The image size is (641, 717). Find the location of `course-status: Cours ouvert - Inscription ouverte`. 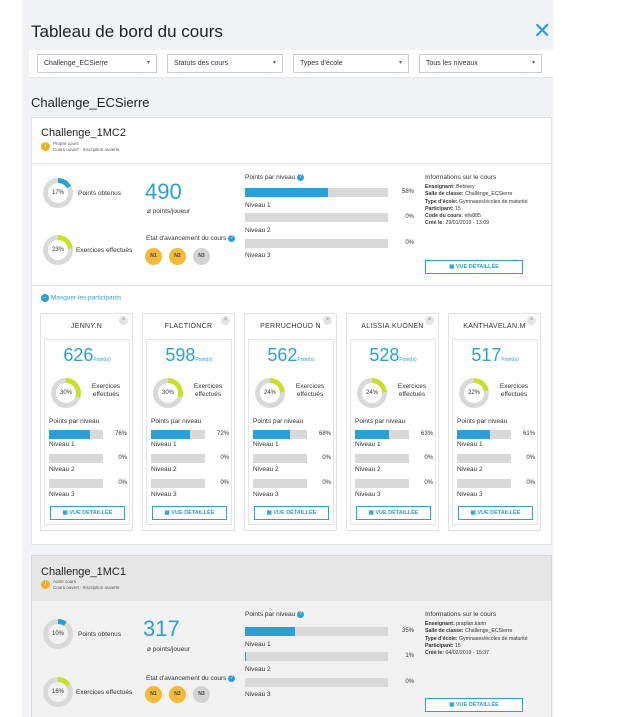

course-status: Cours ouvert - Inscription ouverte is located at coordinates (86, 149).